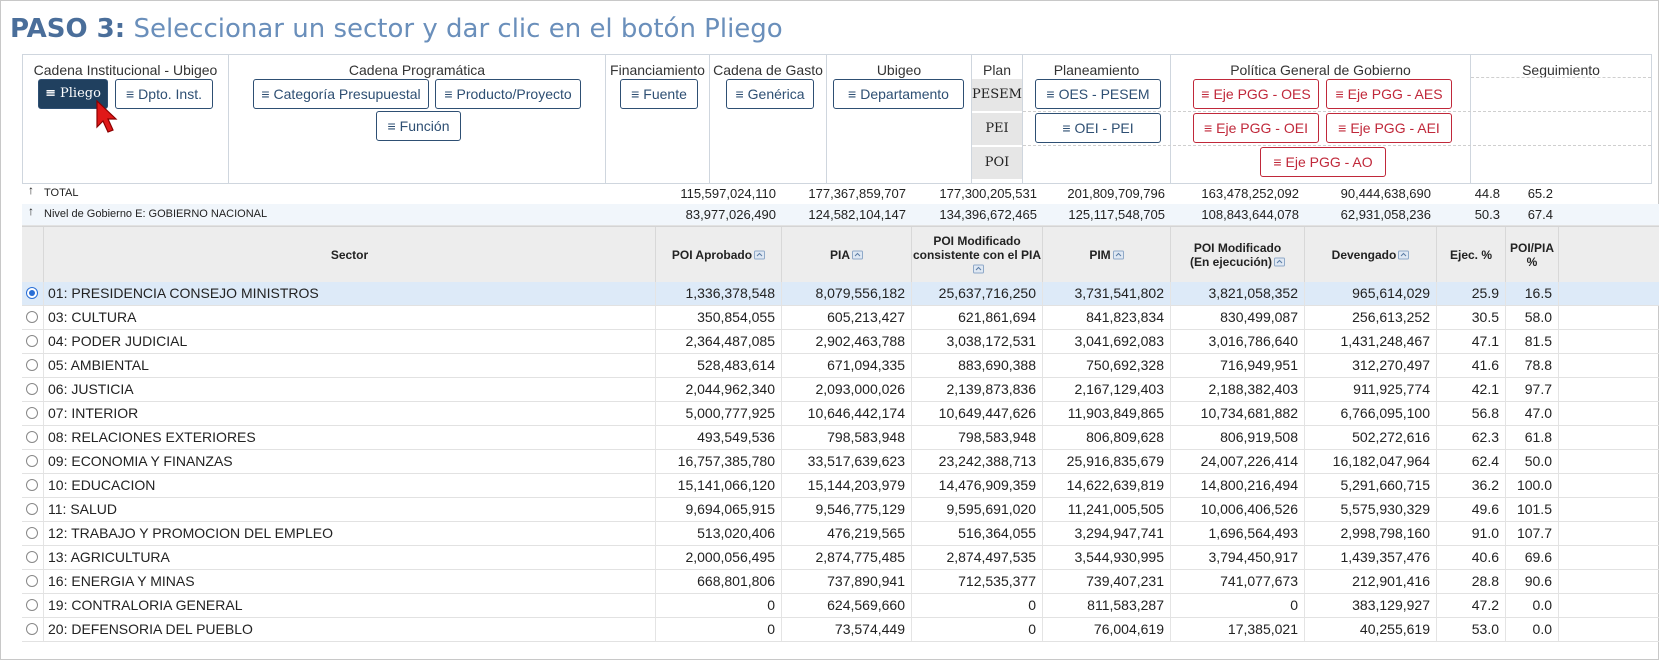 Image resolution: width=1659 pixels, height=660 pixels. Describe the element at coordinates (977, 581) in the screenshot. I see `value-cell: 712,535,377` at that location.